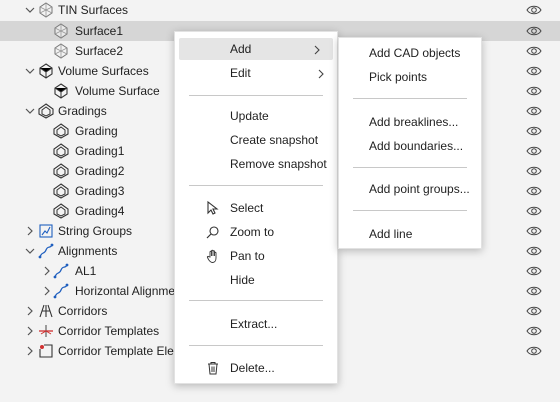  Describe the element at coordinates (96, 131) in the screenshot. I see `tree-node-label: Grading` at that location.